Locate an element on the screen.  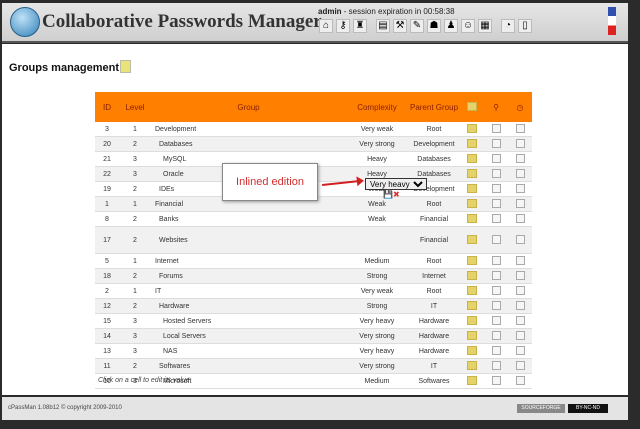
cell-id: 3 is located at coordinates (107, 129).